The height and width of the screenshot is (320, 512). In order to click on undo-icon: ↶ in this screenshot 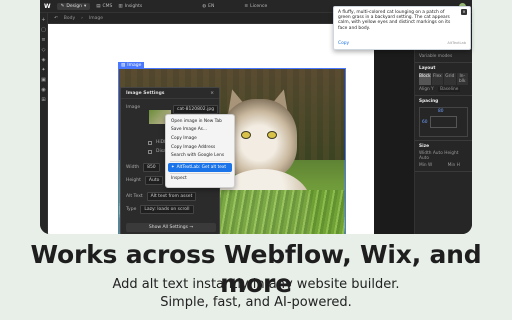, I will do `click(56, 18)`.